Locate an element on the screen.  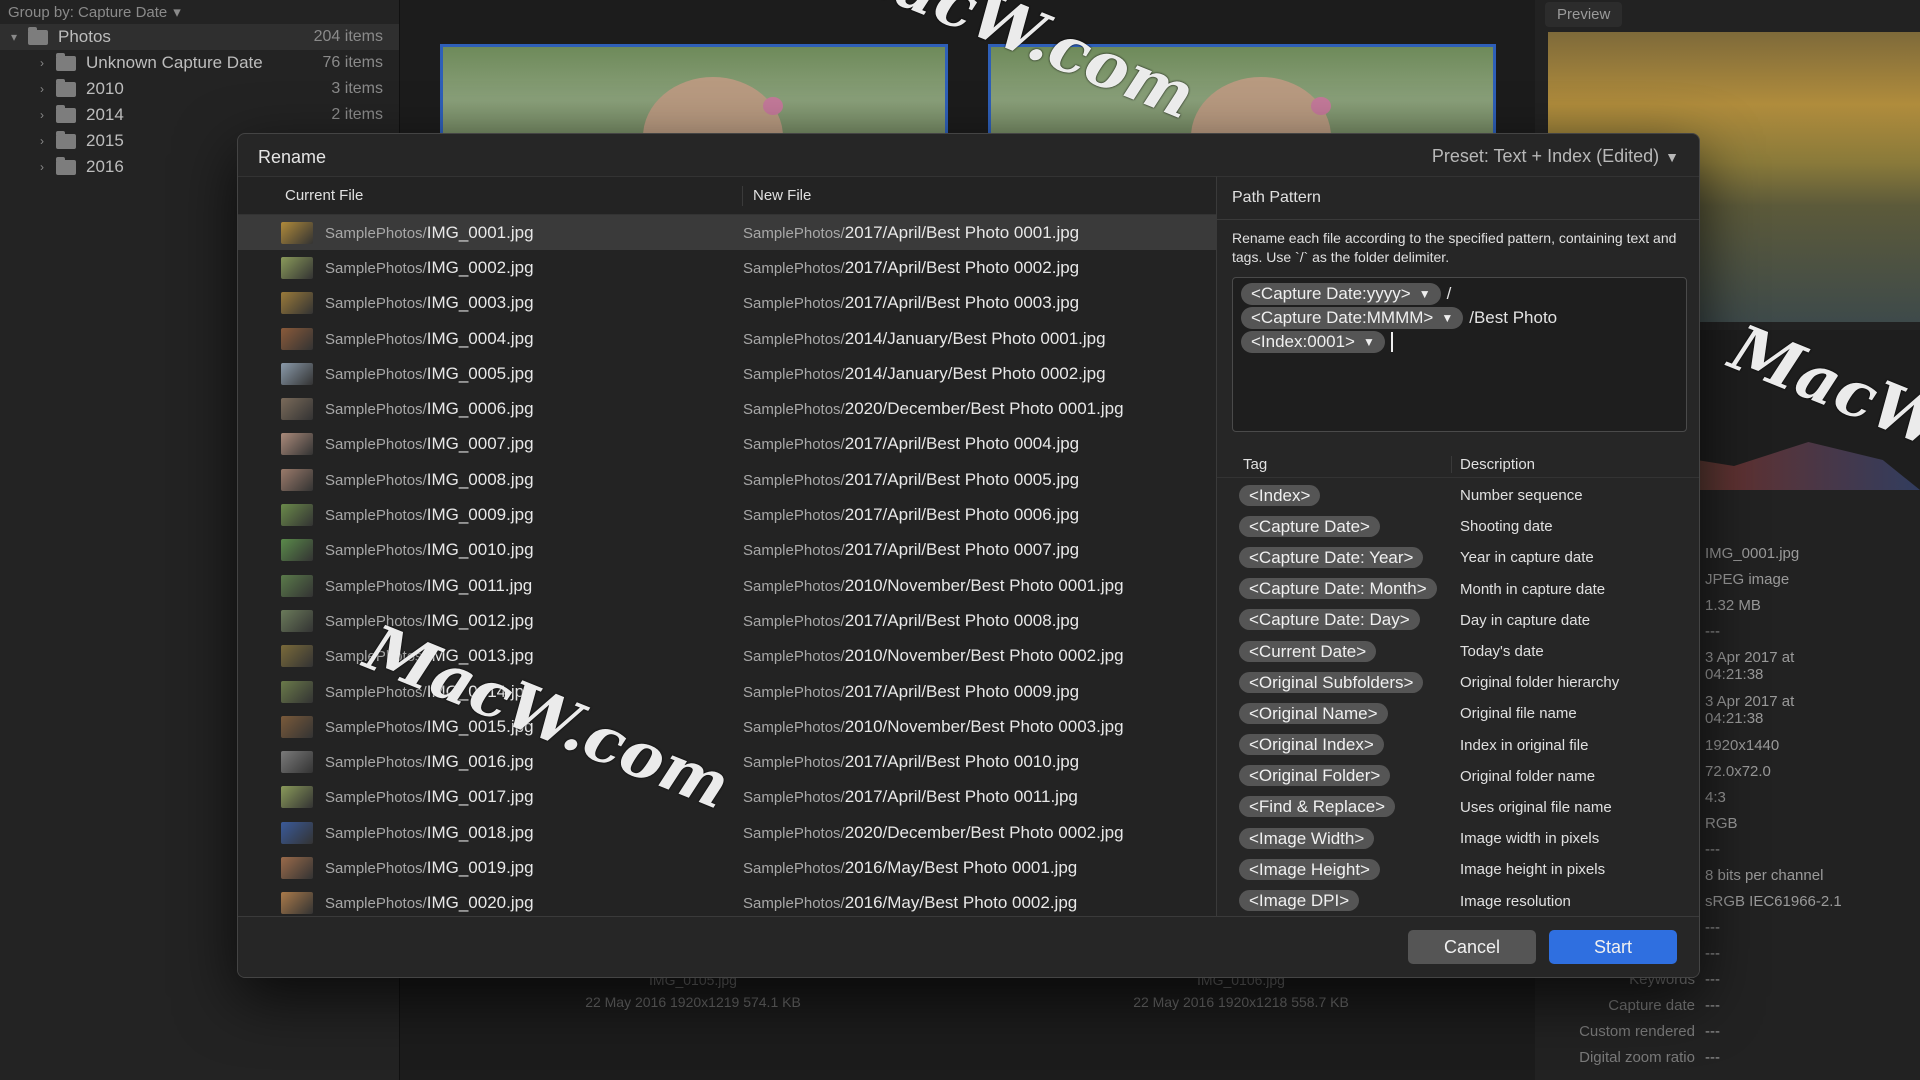
tag-row: <Current Date> Today's date is located at coordinates (1458, 651).